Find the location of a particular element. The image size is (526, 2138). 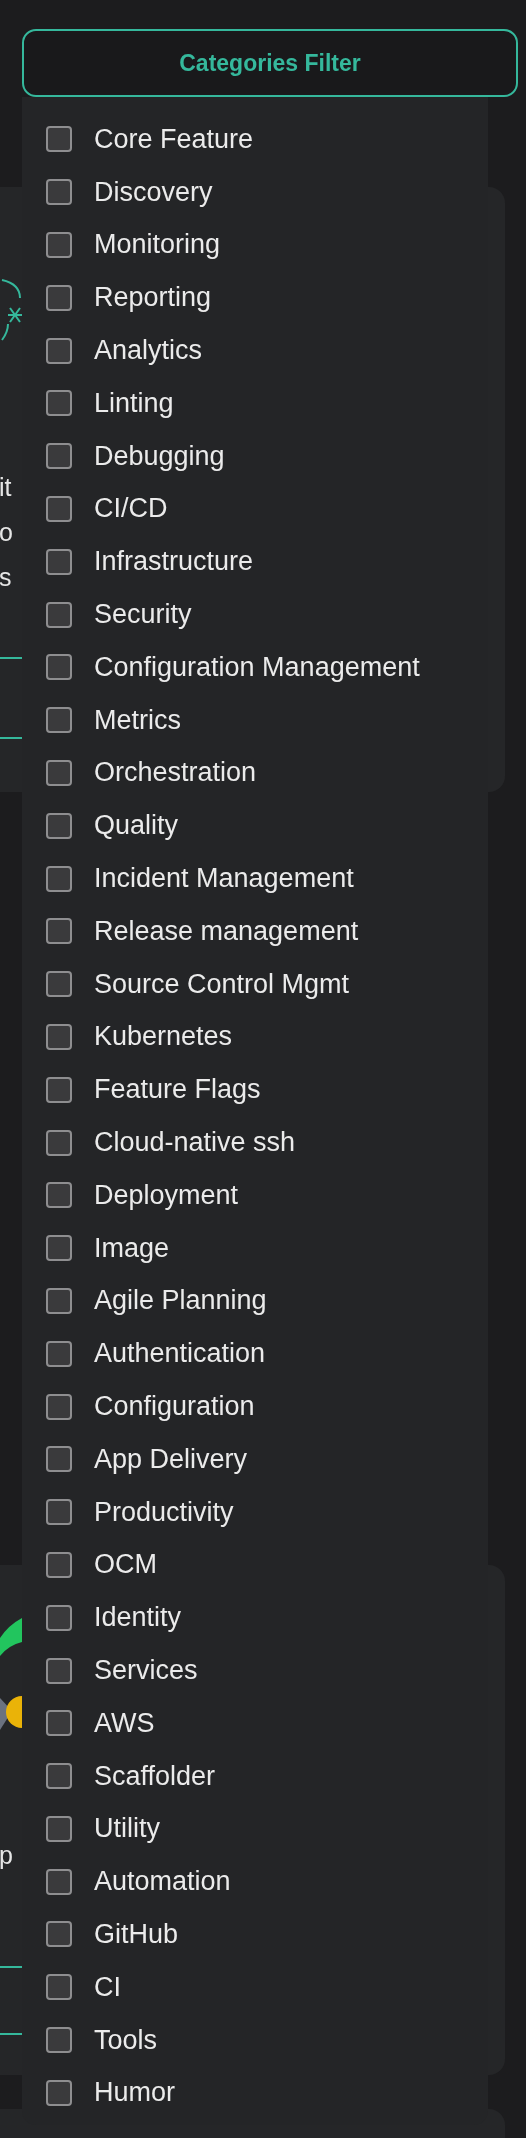

category-label: Configuration Management is located at coordinates (257, 667).